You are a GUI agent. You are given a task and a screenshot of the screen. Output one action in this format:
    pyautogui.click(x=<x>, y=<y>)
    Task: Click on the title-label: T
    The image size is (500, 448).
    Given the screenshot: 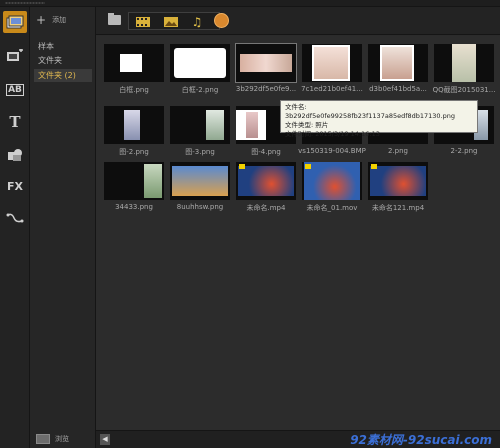 What is the action you would take?
    pyautogui.click(x=15, y=122)
    